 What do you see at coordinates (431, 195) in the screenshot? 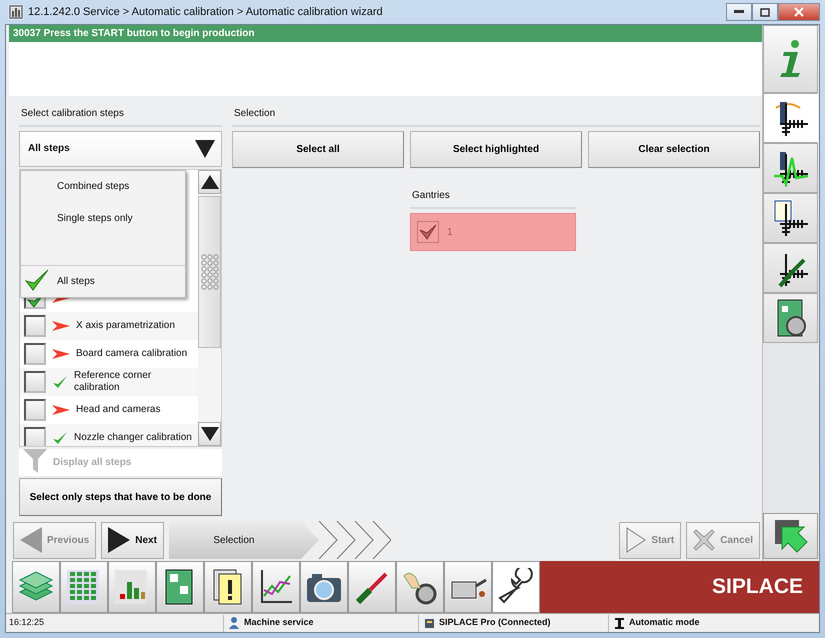
I see `gantries-heading: Gantries` at bounding box center [431, 195].